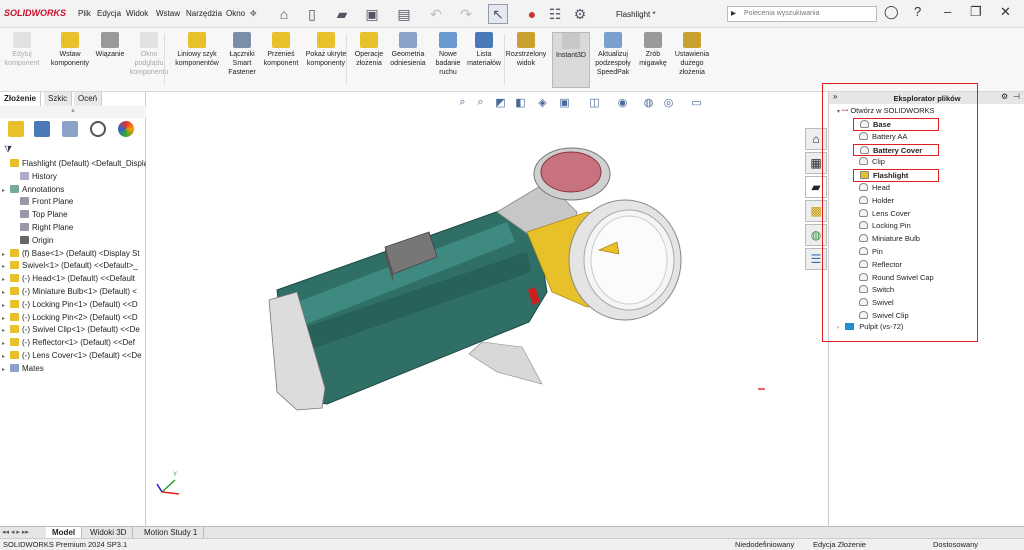 This screenshot has height=550, width=1024. What do you see at coordinates (1016, 96) in the screenshot?
I see `pin-panel-icon: ⊣` at bounding box center [1016, 96].